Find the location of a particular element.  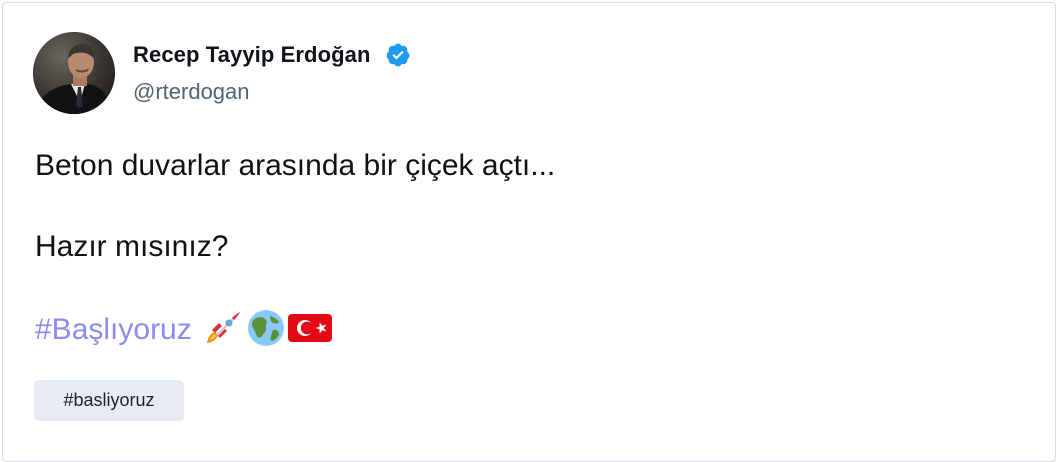

hashtag-chip: #basliyoruz is located at coordinates (109, 400).